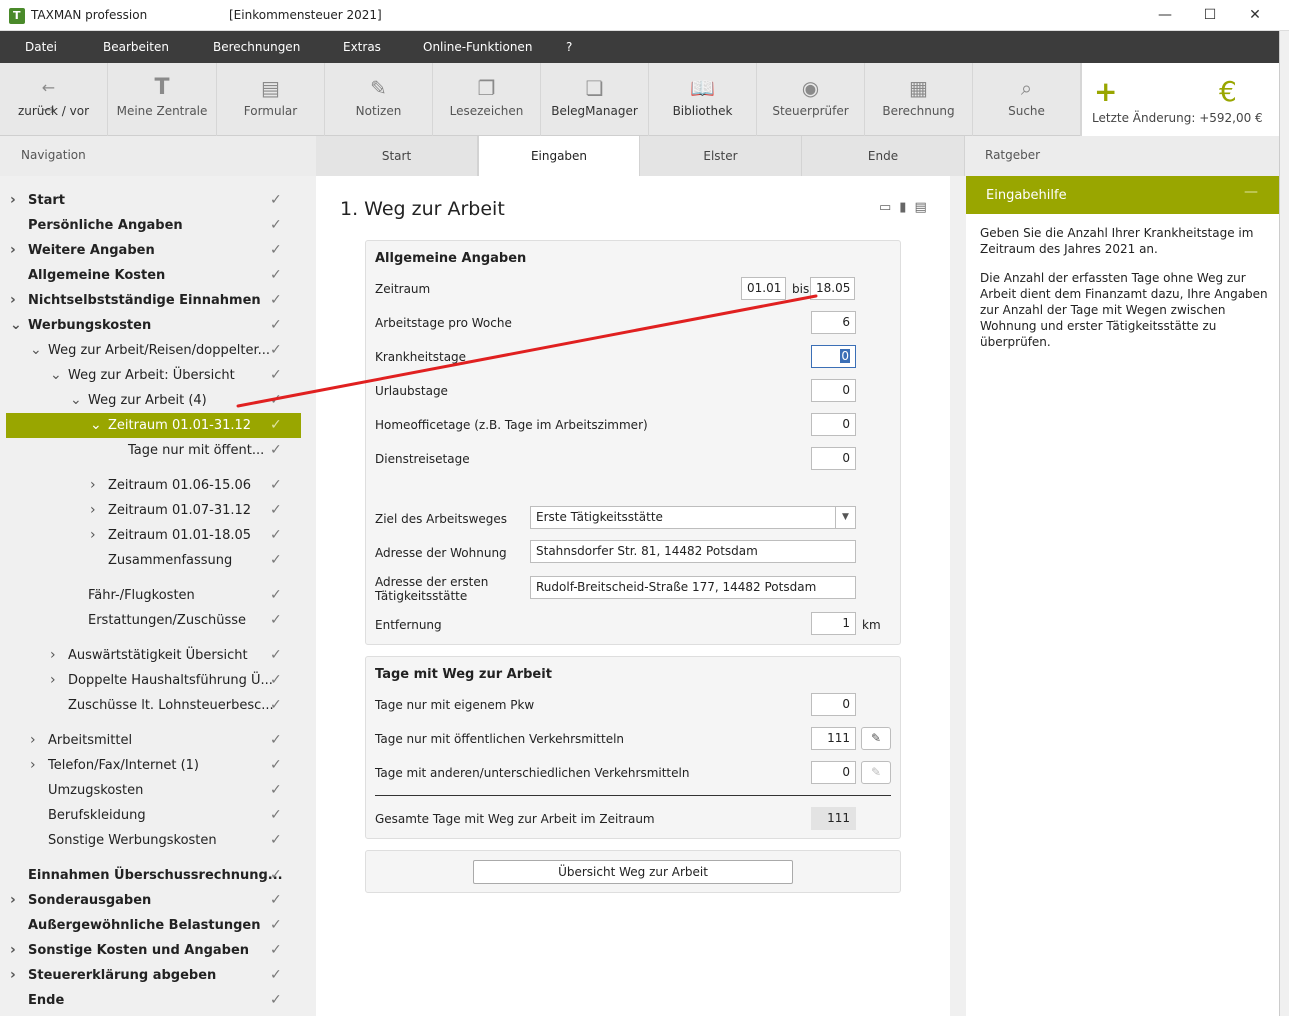  I want to click on receipts-icon: ❏, so click(594, 88).